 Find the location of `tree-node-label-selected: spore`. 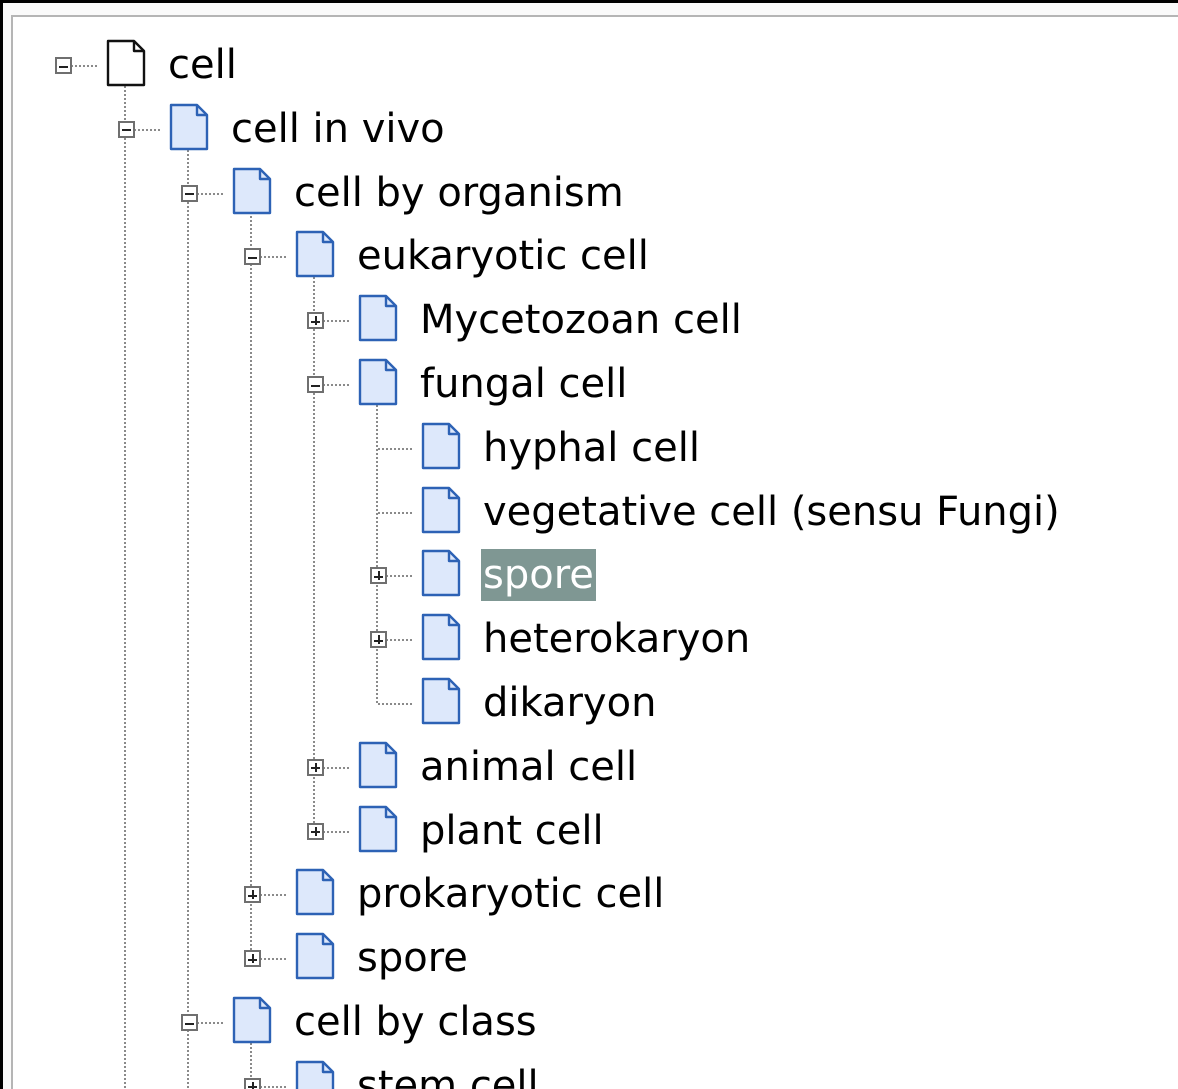

tree-node-label-selected: spore is located at coordinates (538, 575).